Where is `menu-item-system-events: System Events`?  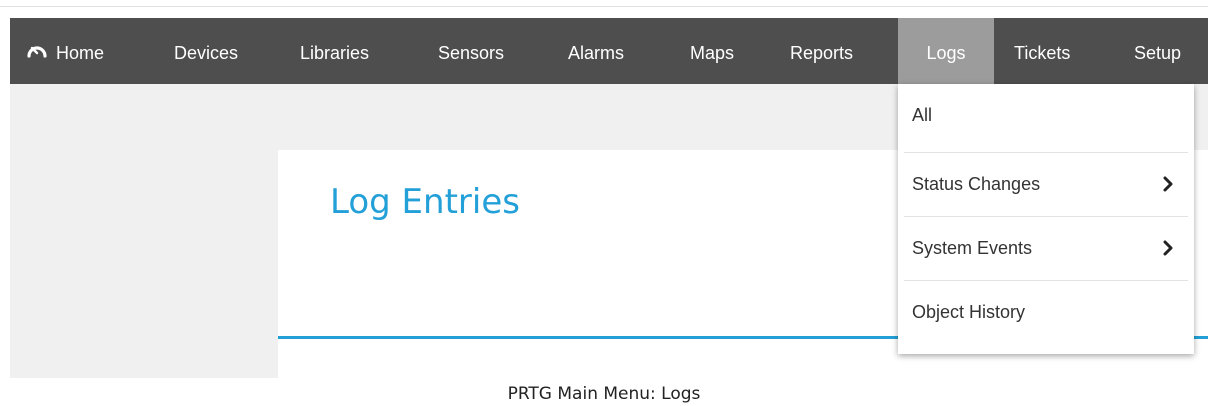
menu-item-system-events: System Events is located at coordinates (1046, 248).